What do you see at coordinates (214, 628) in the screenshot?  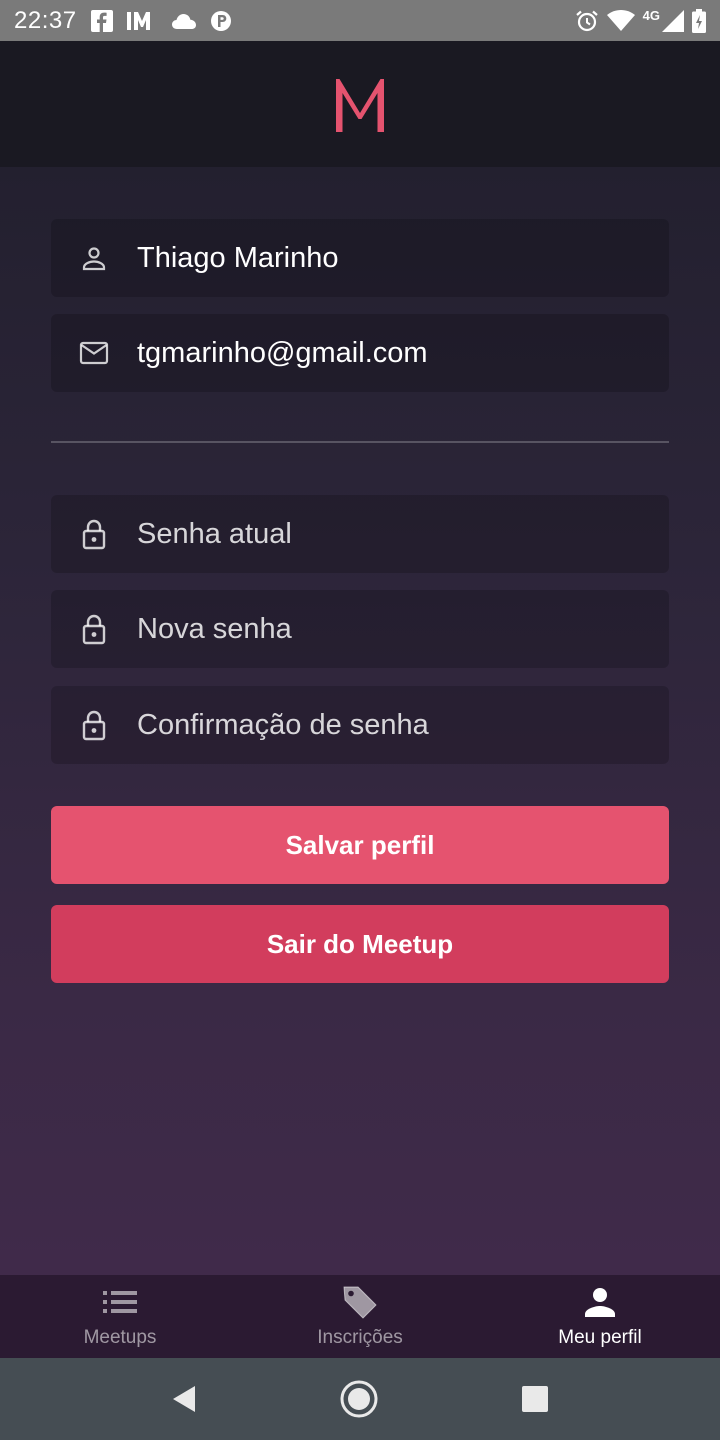 I see `new-password-placeholder: Nova senha` at bounding box center [214, 628].